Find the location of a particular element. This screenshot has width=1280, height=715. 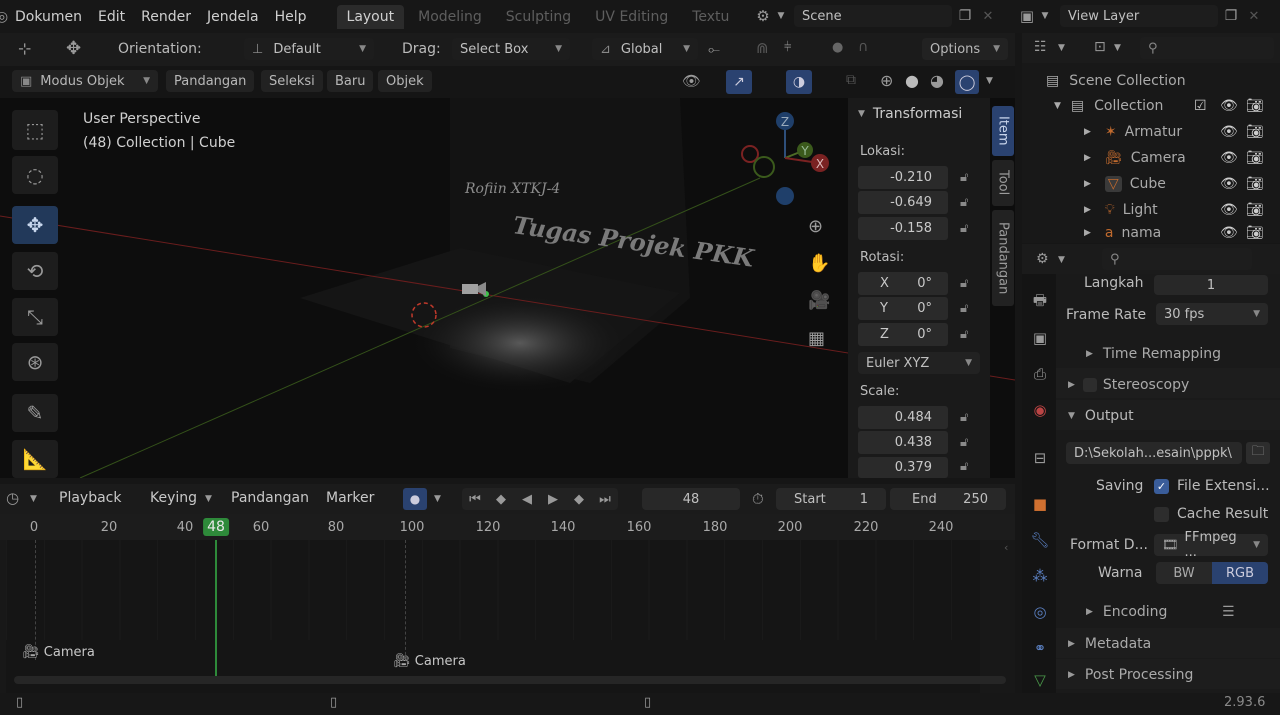

encoding-panel: ▶ Encoding is located at coordinates (1126, 612).